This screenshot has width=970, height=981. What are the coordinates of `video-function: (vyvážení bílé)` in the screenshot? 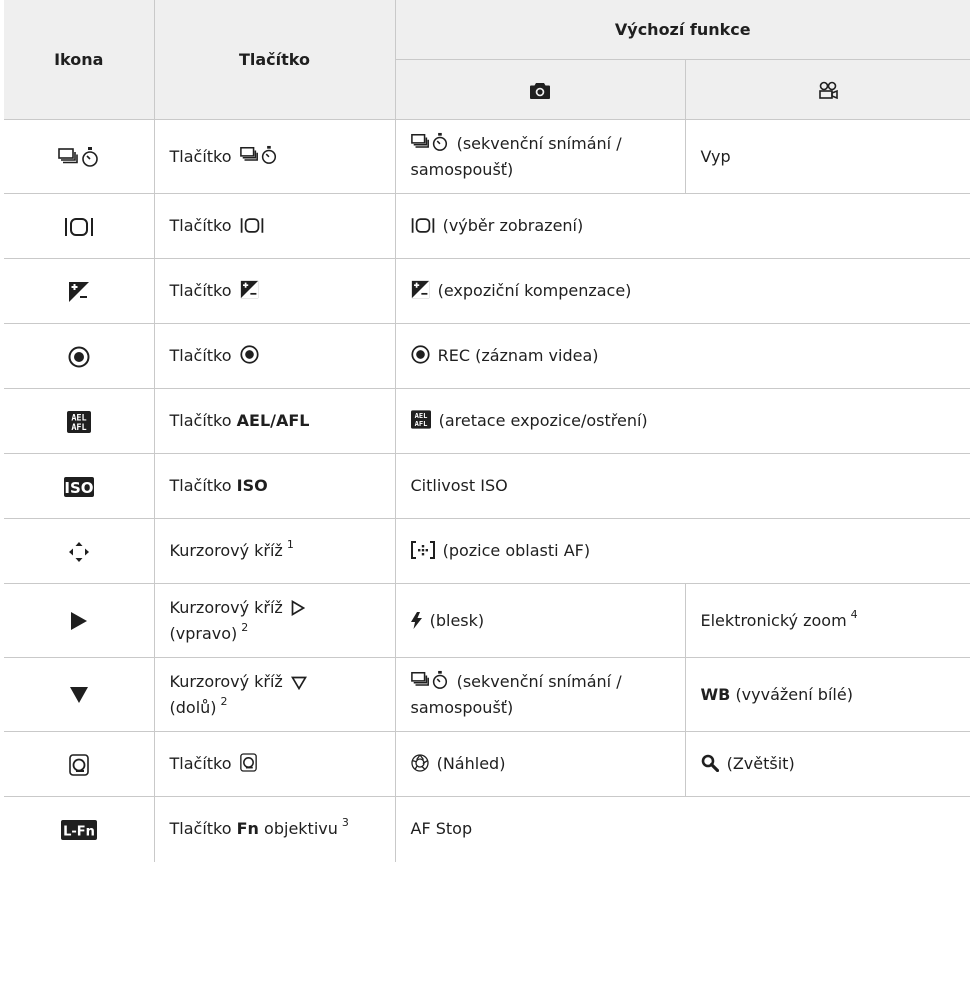 It's located at (794, 694).